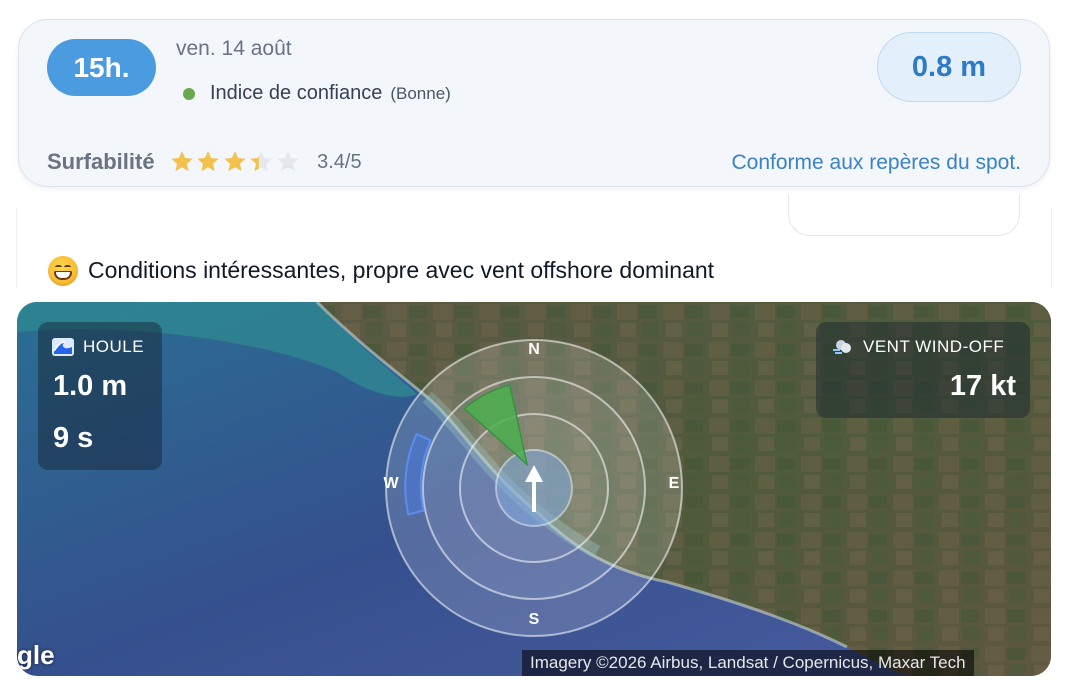  I want to click on surfability-score: 3.4/5, so click(339, 161).